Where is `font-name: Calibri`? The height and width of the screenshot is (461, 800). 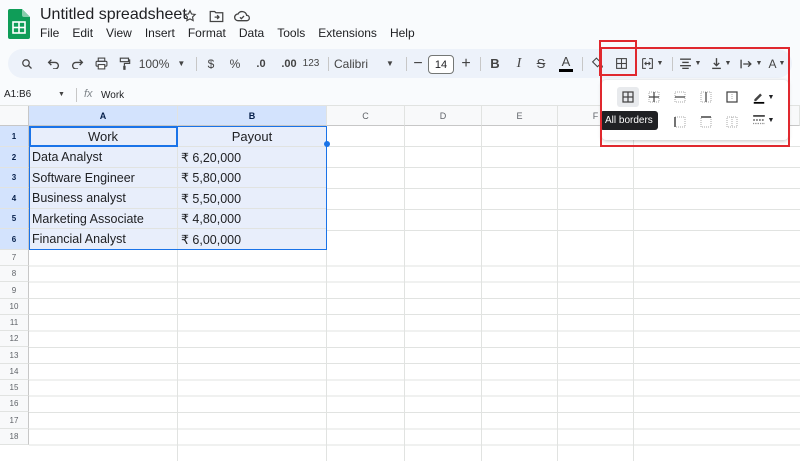 font-name: Calibri is located at coordinates (351, 63).